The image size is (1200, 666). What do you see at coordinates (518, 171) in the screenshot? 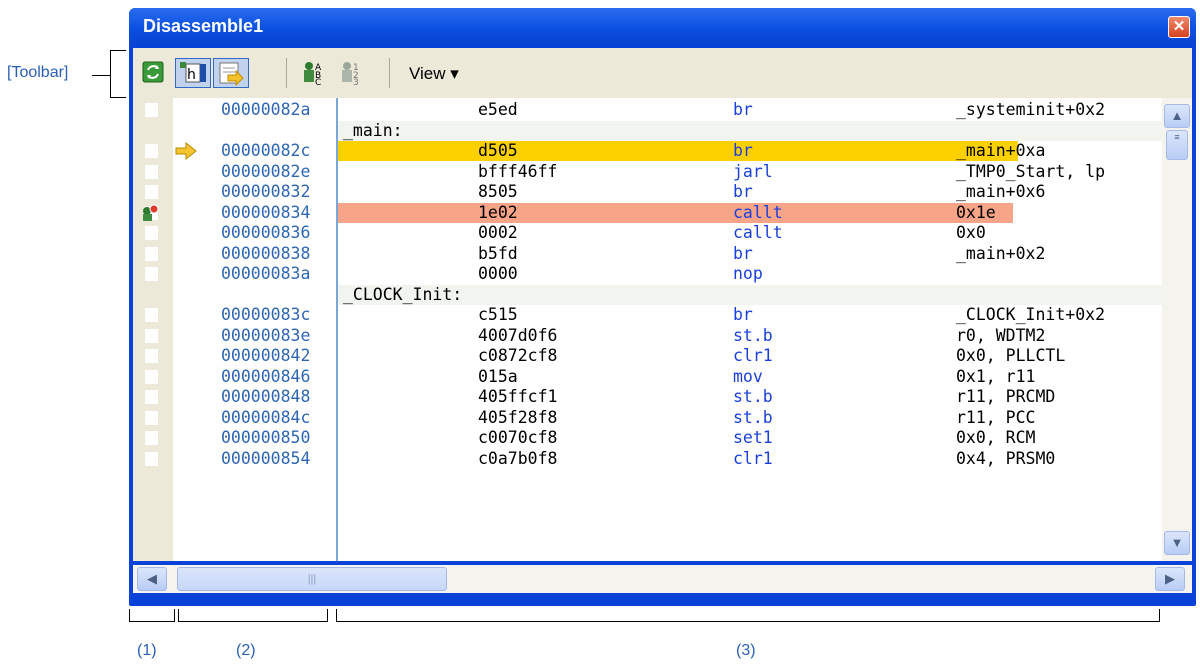
I see `code-cell: bfff46ff` at bounding box center [518, 171].